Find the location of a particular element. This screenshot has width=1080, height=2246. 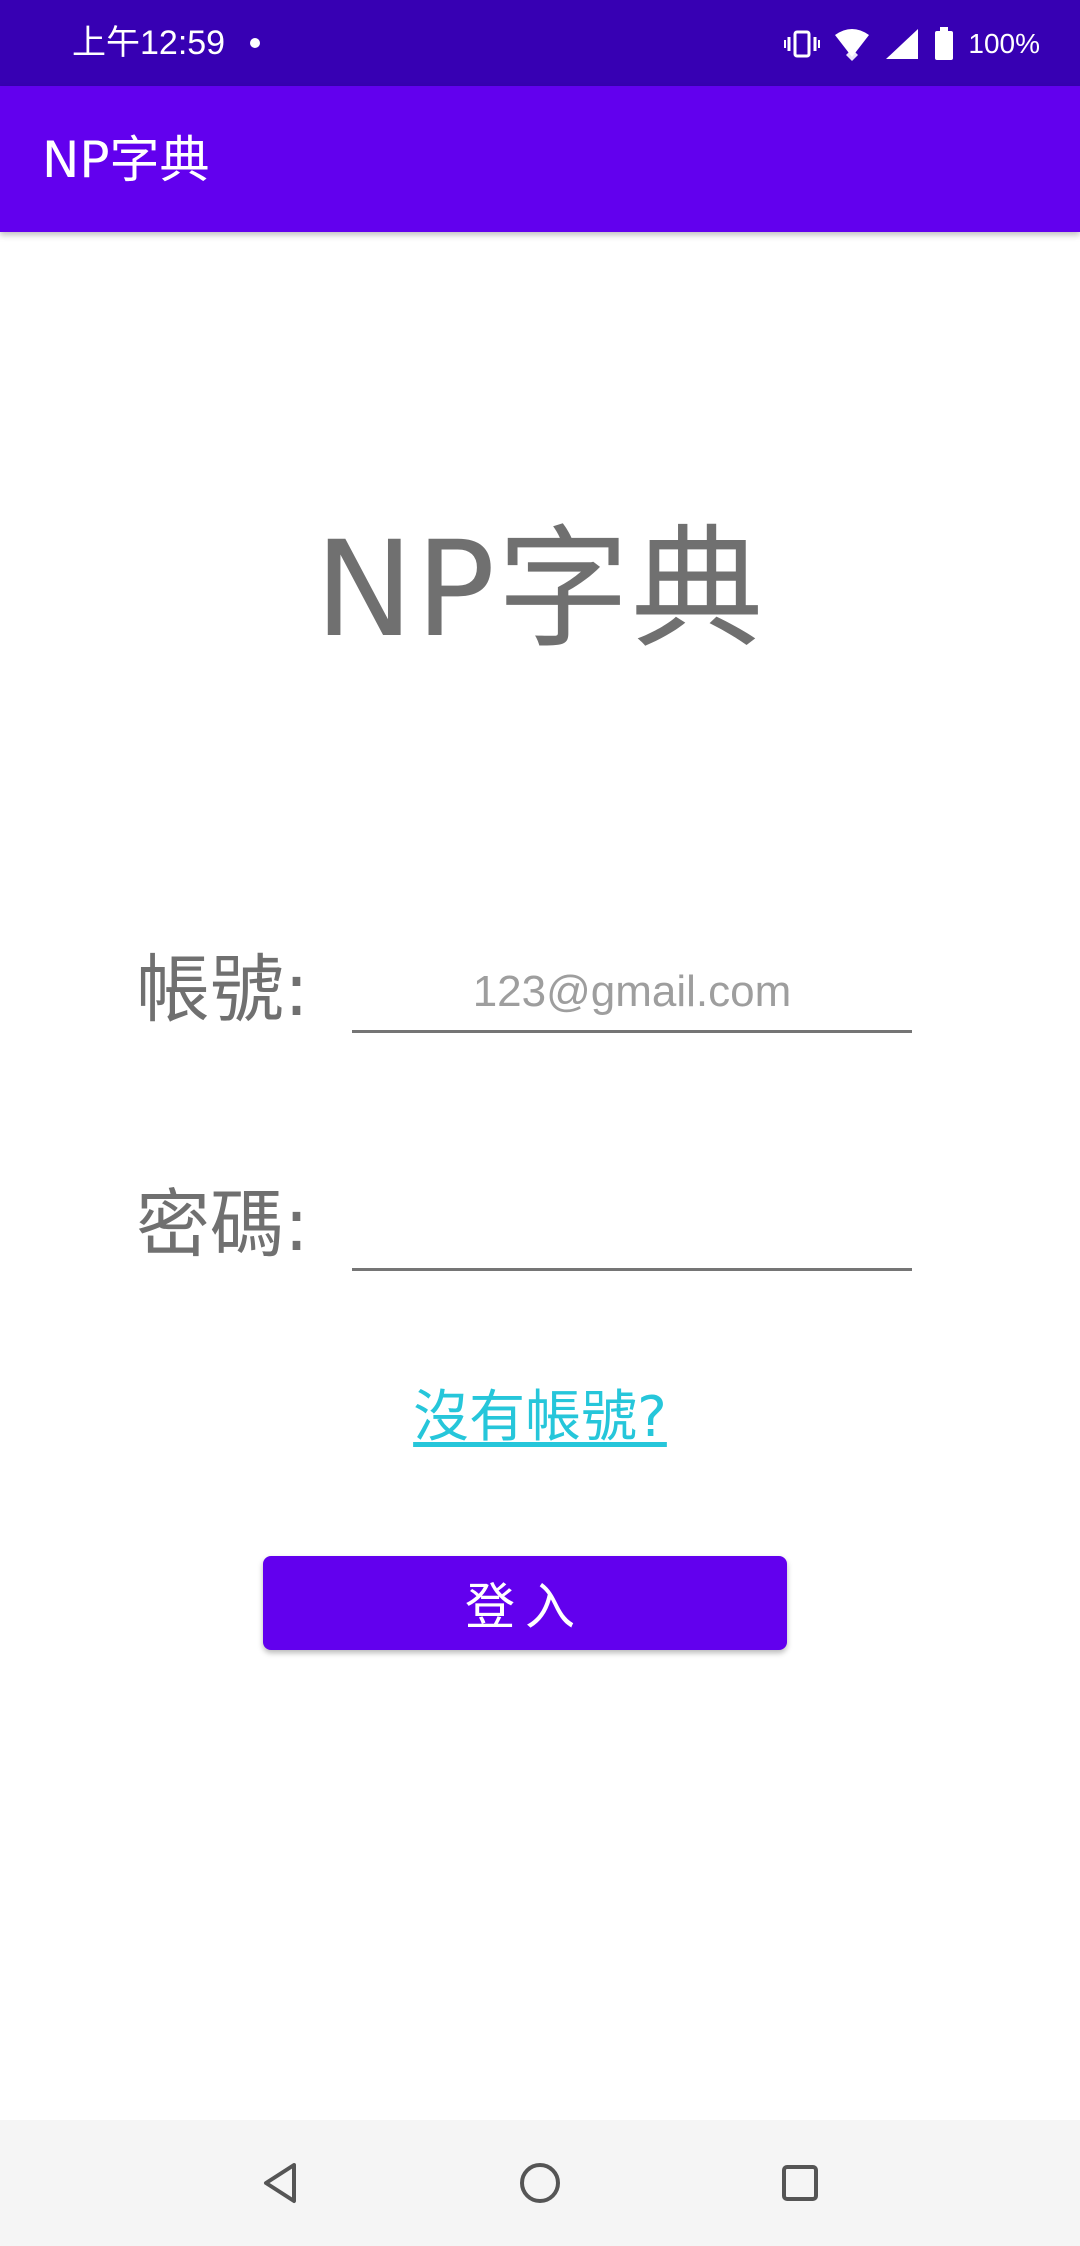

password-label: 密碼: is located at coordinates (222, 1225).